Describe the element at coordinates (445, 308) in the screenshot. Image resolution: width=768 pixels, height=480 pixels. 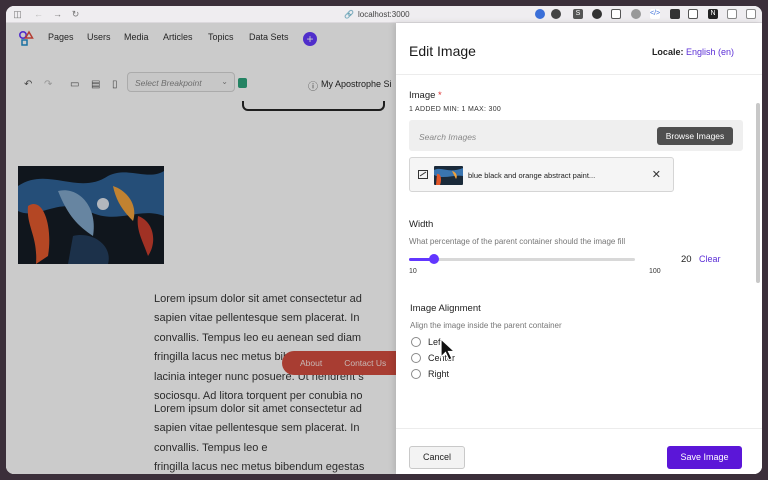
I see `alignment-field-label: Image Alignment` at that location.